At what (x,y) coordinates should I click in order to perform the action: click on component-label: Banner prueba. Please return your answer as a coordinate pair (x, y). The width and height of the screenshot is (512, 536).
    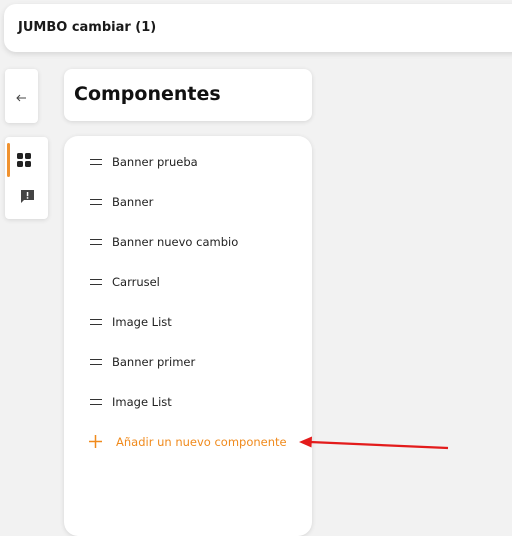
    Looking at the image, I should click on (155, 162).